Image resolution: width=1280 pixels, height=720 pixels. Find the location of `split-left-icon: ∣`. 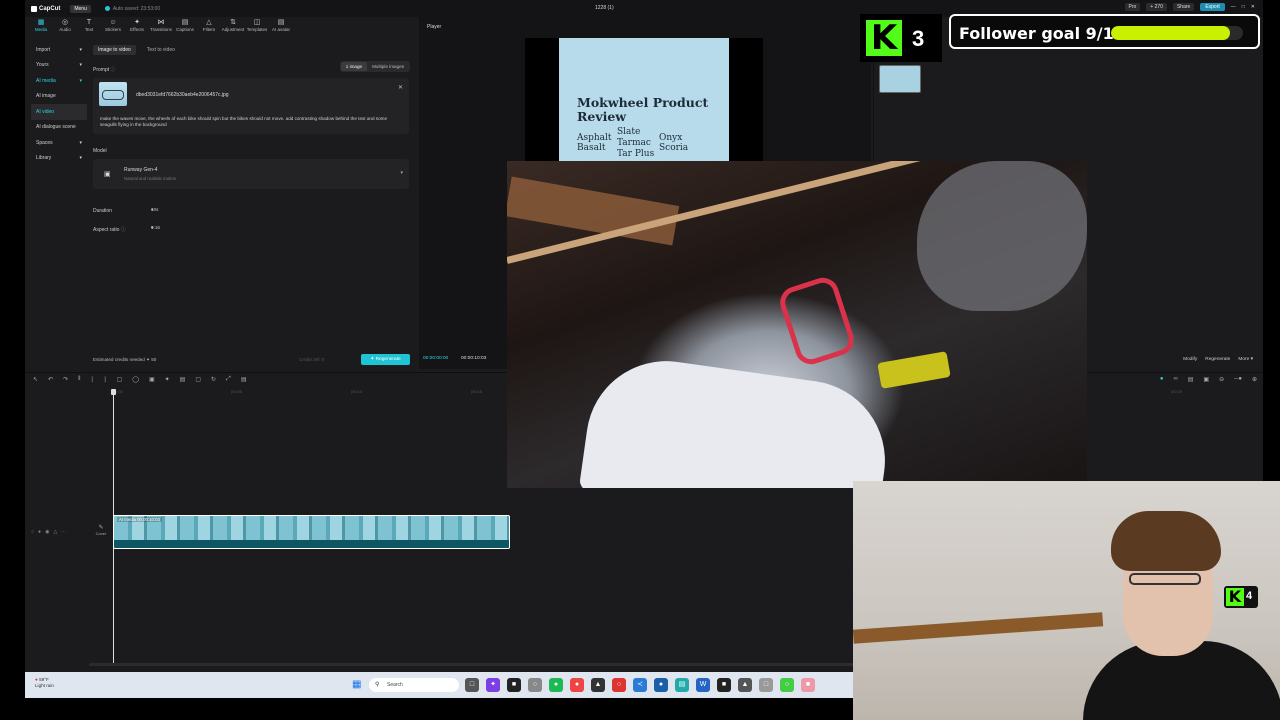

split-left-icon: ∣ is located at coordinates (92, 379).